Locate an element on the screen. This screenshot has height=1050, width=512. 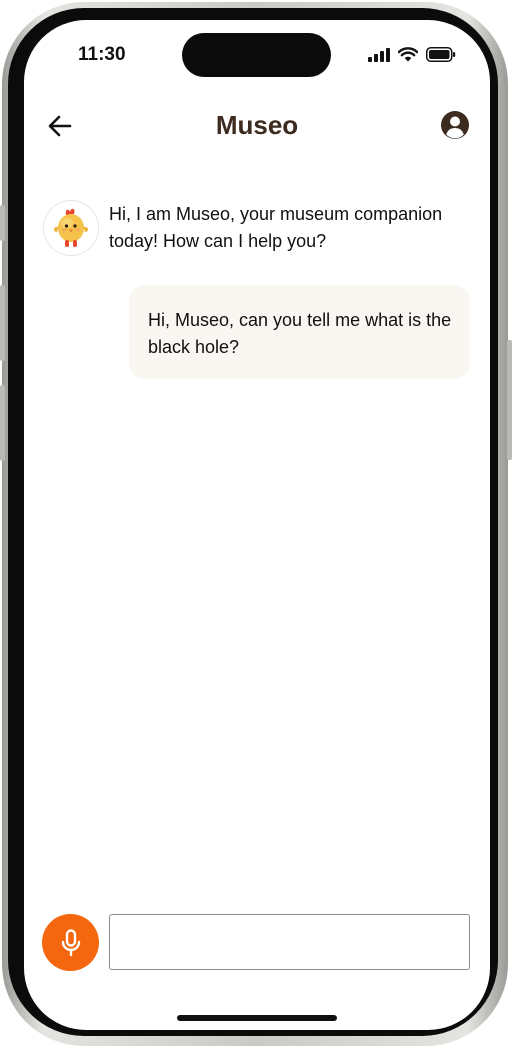
chick-mascot-icon is located at coordinates (71, 227).